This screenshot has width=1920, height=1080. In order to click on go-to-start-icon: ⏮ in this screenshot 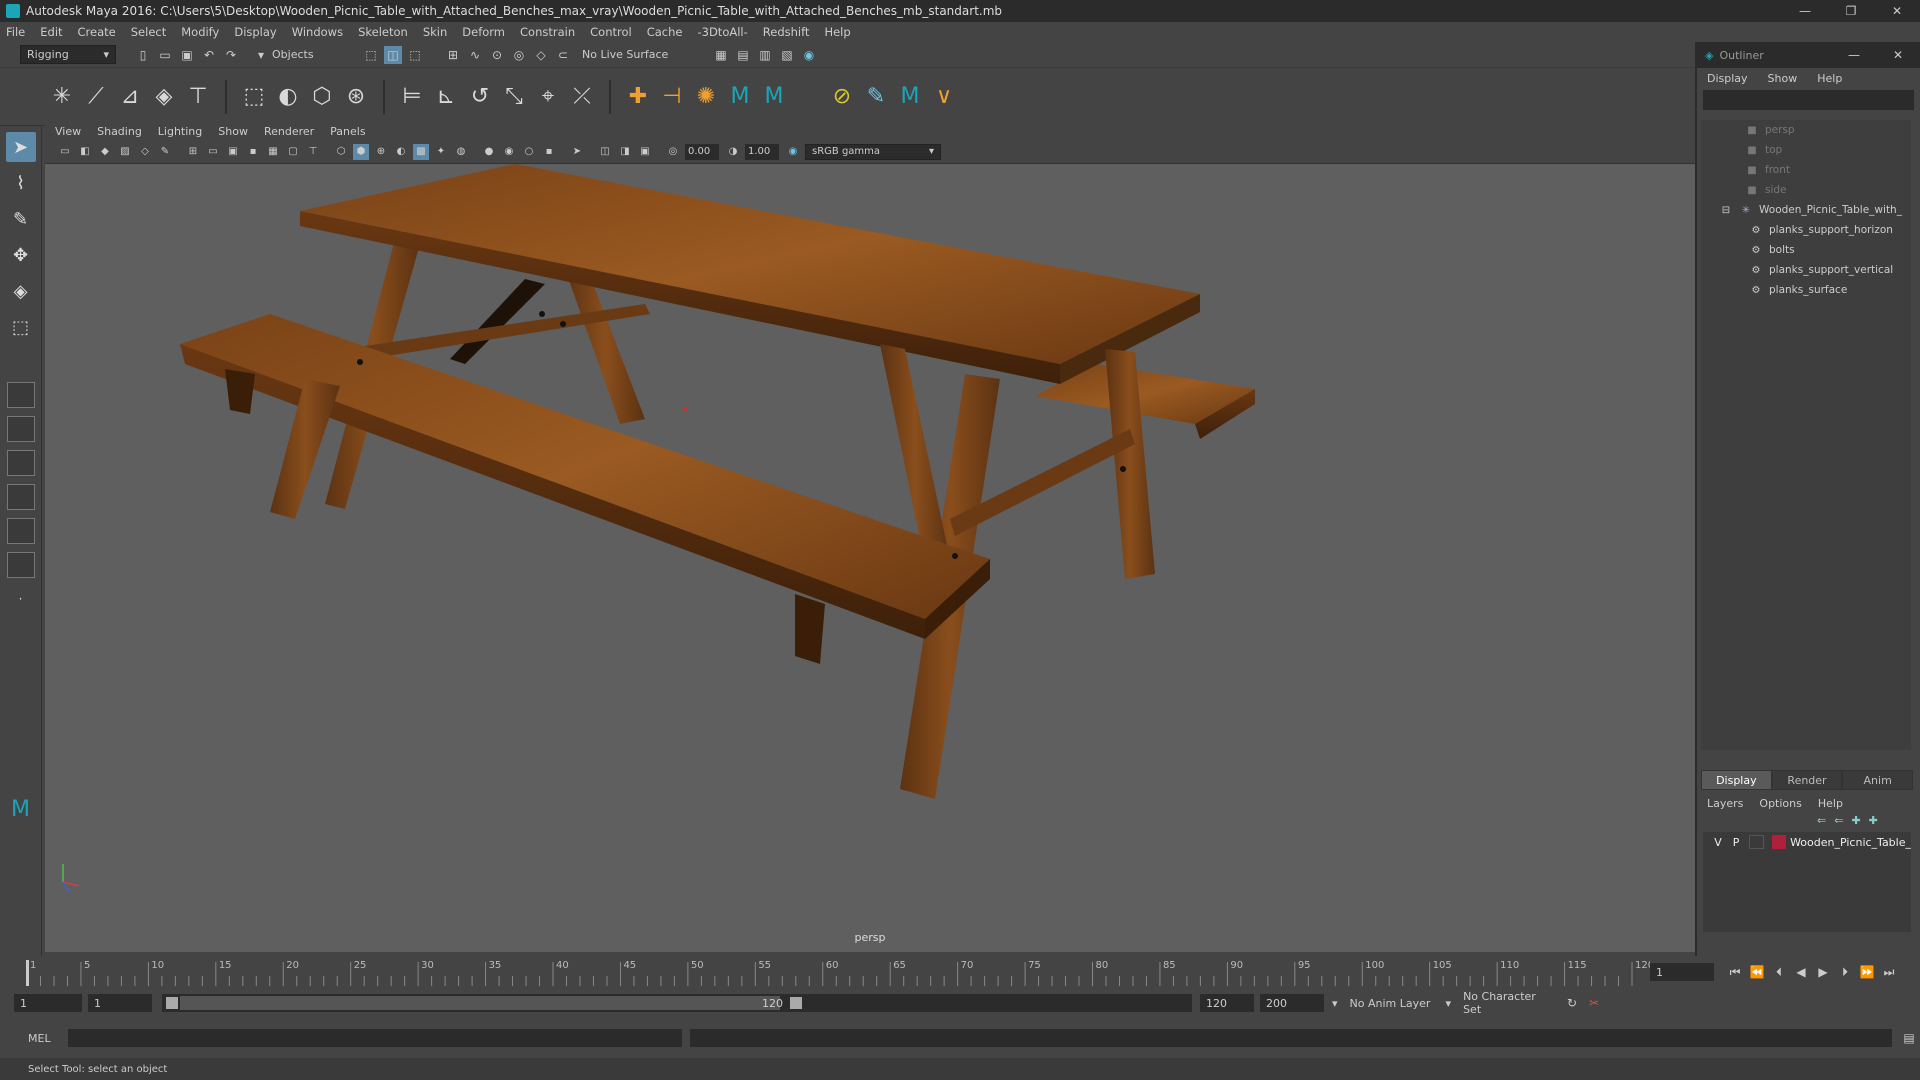, I will do `click(1735, 972)`.